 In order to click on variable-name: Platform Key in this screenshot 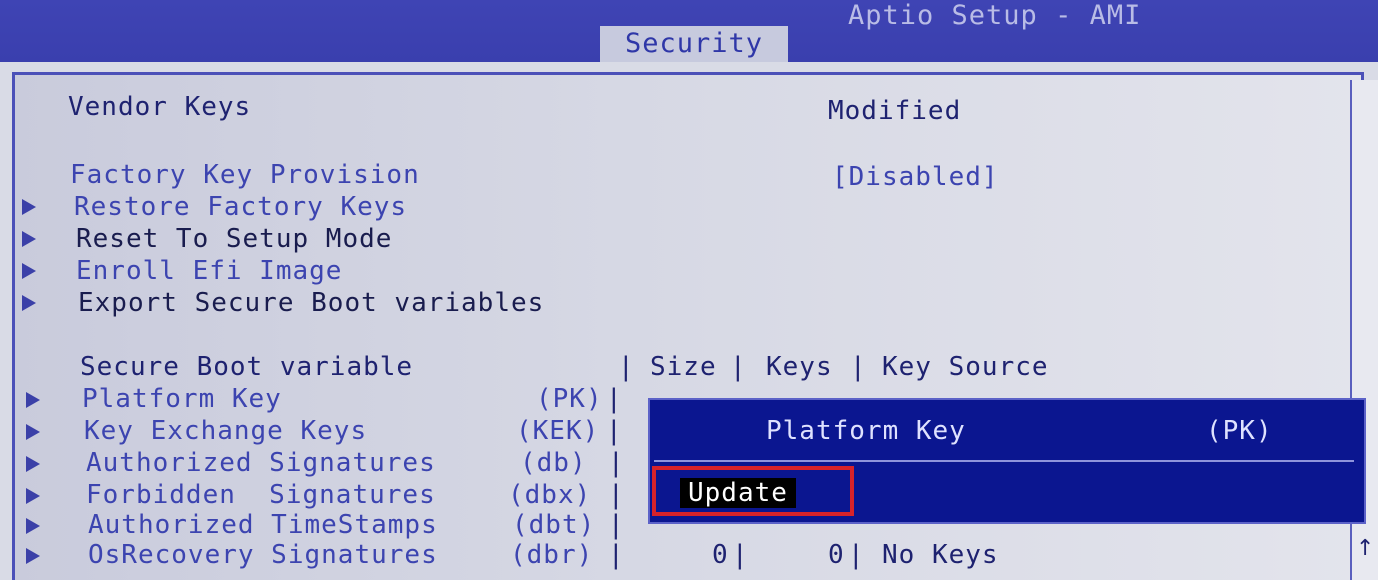, I will do `click(182, 399)`.